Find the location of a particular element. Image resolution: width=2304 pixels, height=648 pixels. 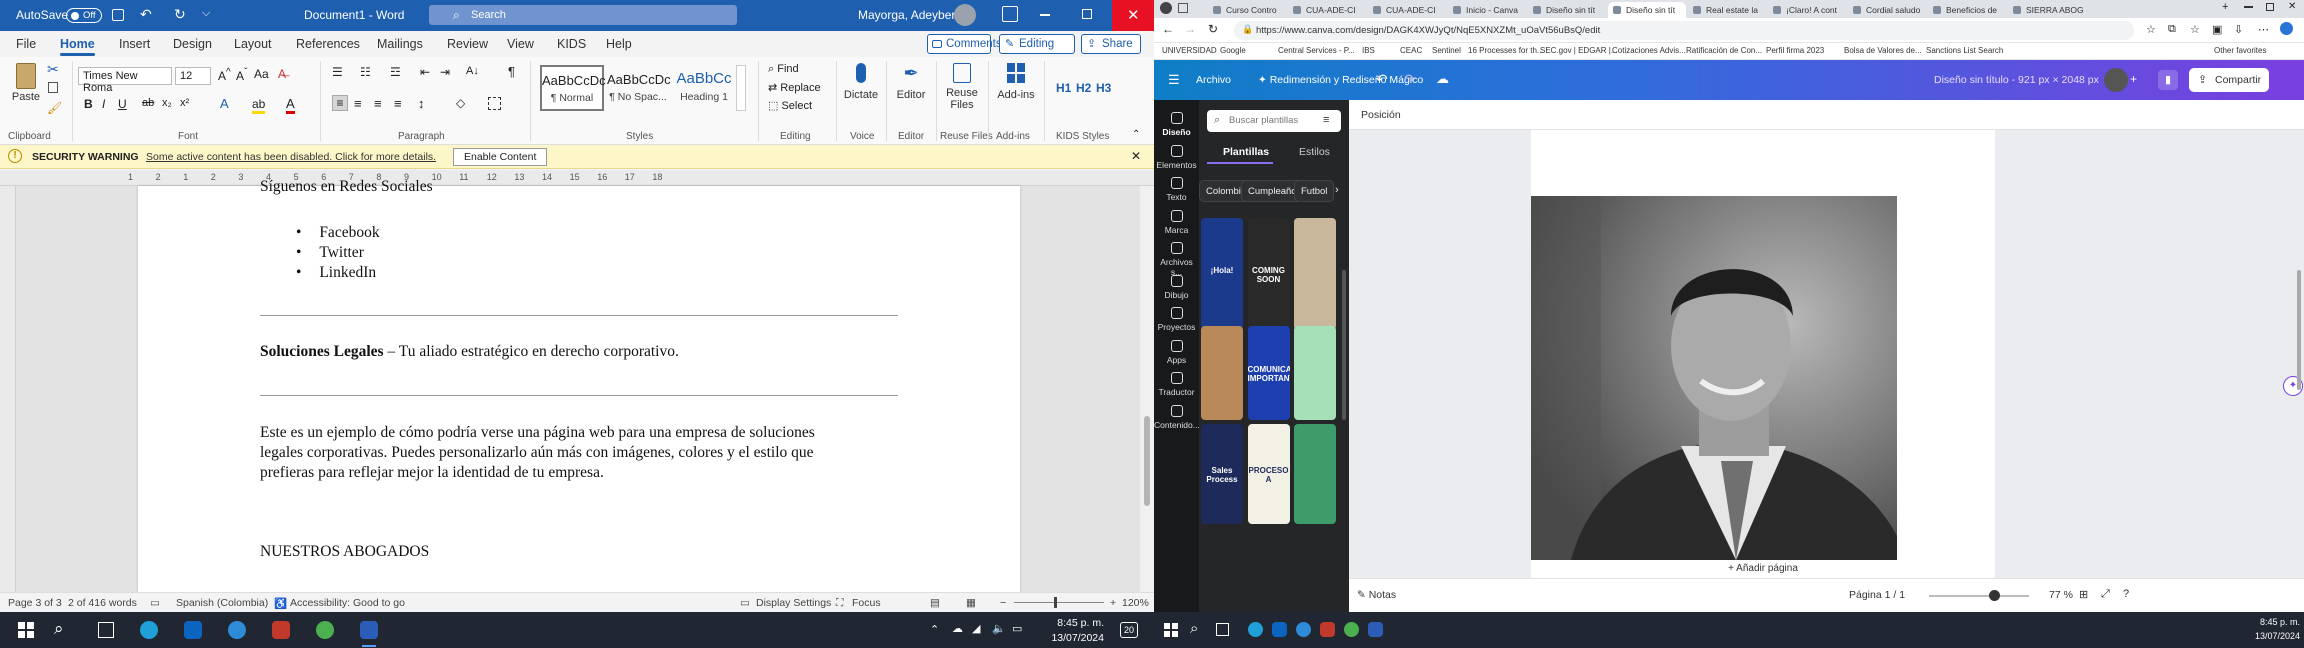

edge-beta-icon is located at coordinates (237, 630).